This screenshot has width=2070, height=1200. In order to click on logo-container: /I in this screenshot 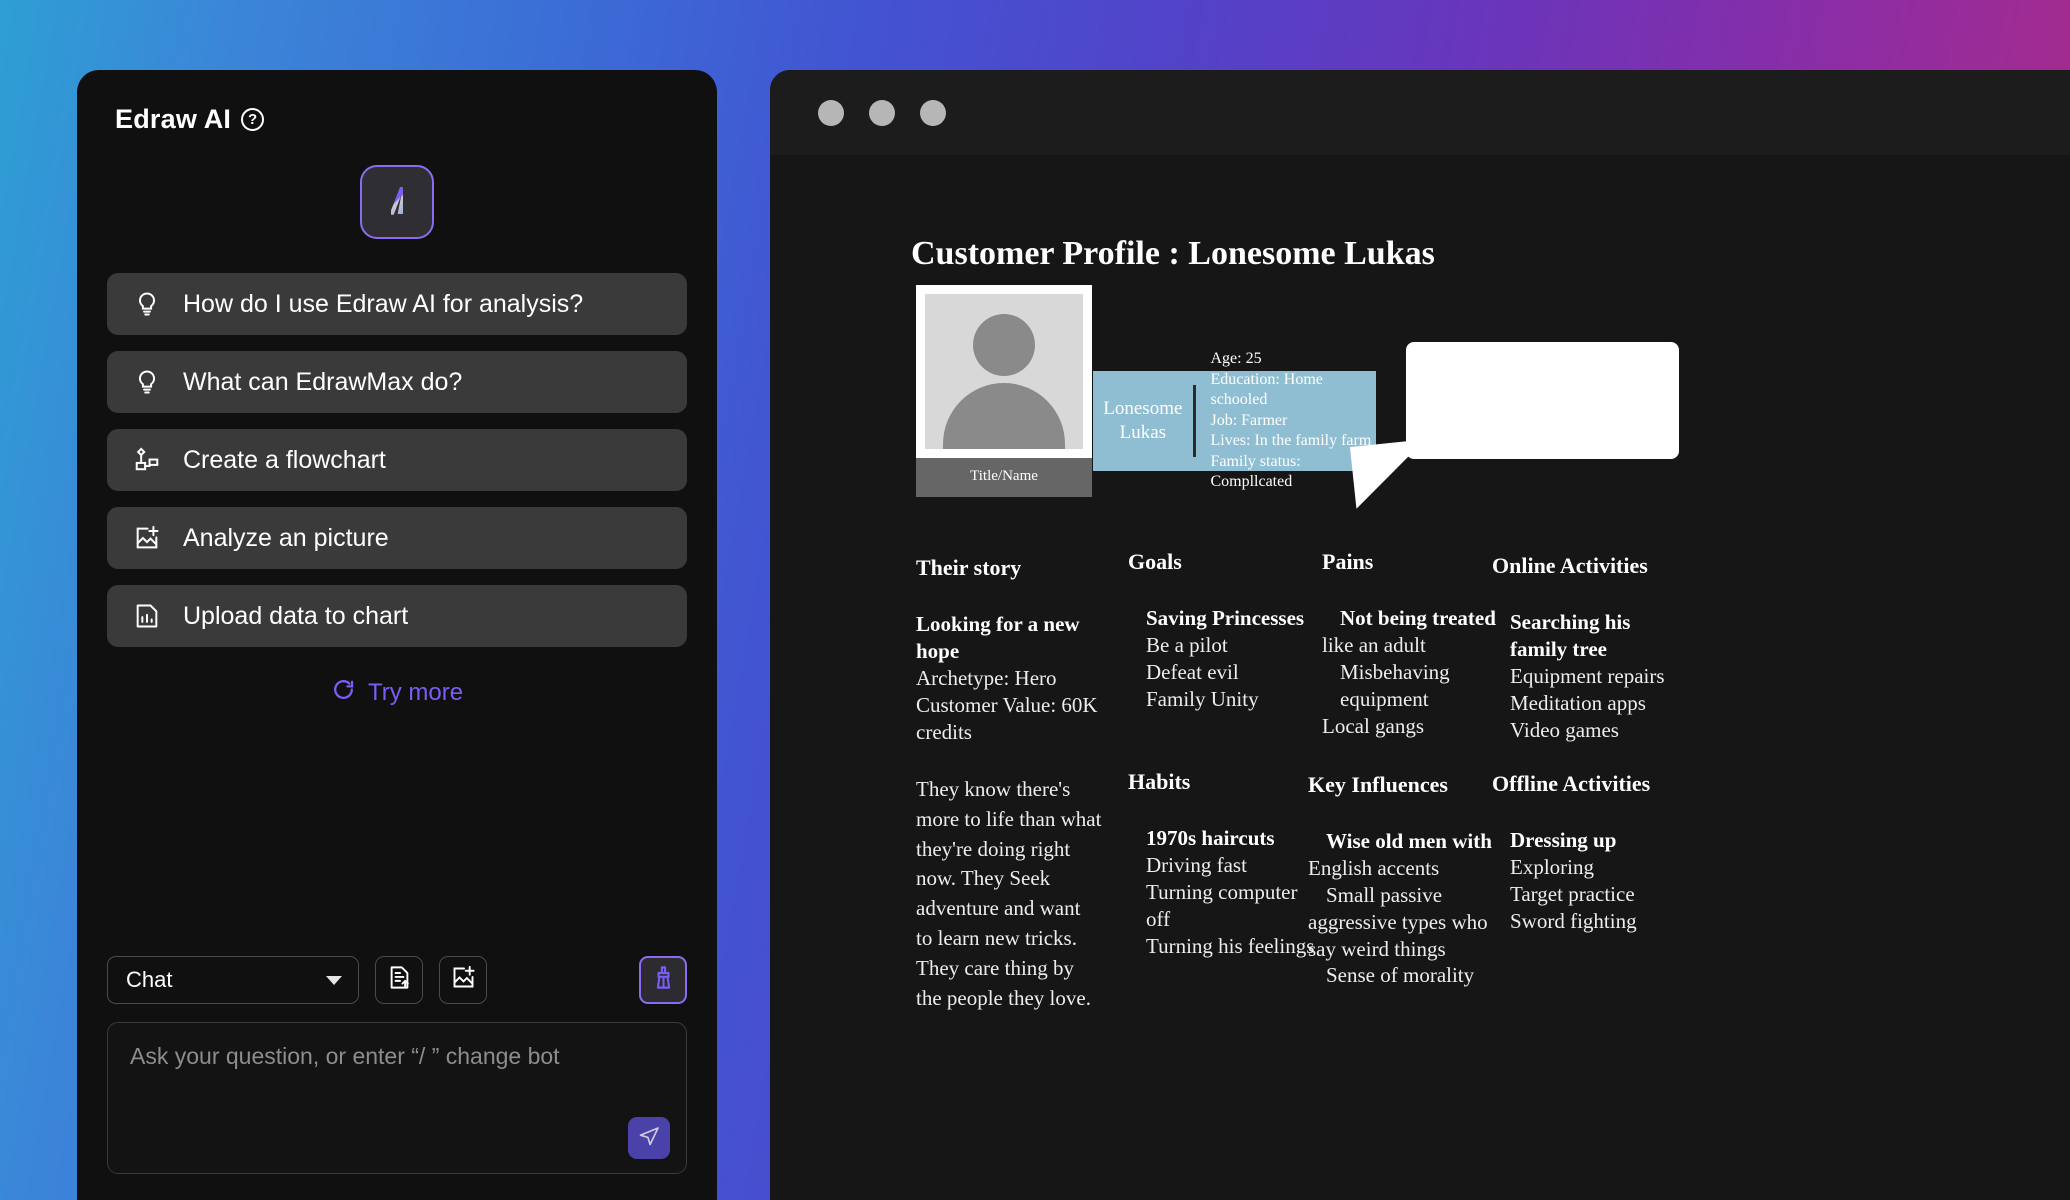, I will do `click(397, 202)`.